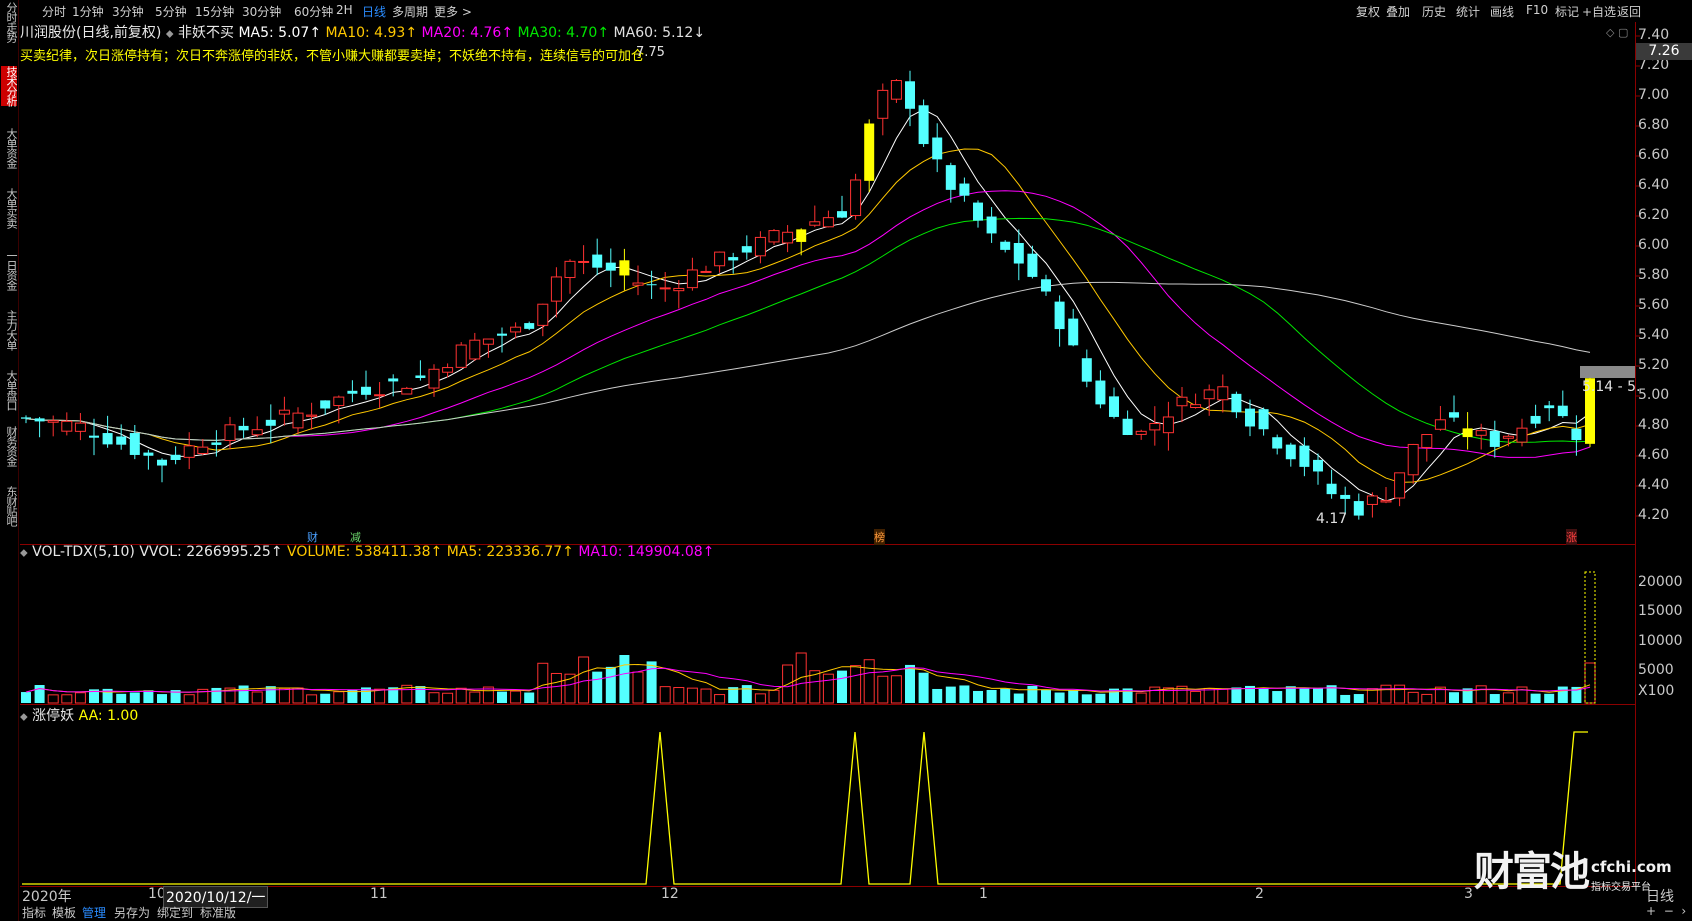 The width and height of the screenshot is (1692, 921). Describe the element at coordinates (53, 716) in the screenshot. I see `limit-up-indicator-name: 涨停妖` at that location.